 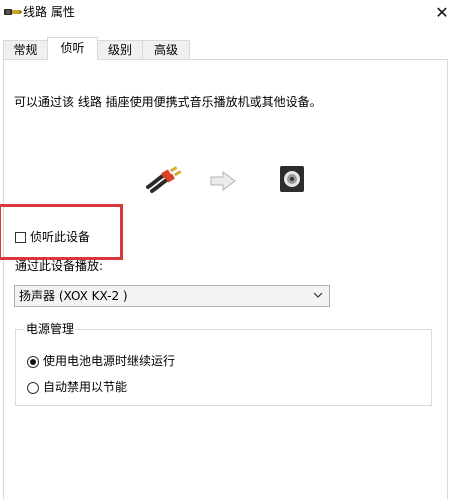 I want to click on tab-strip: 常规 侦听 级别 高级, so click(x=228, y=48).